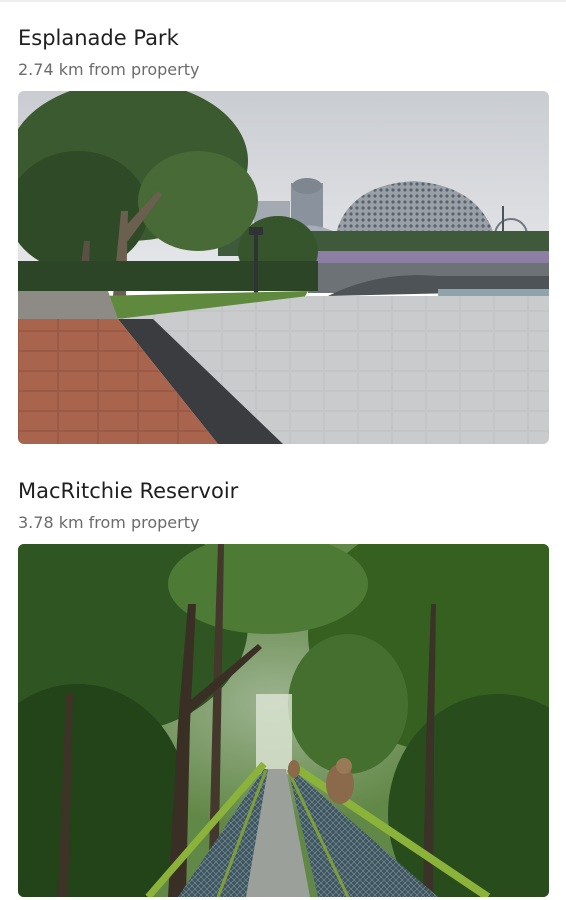 This screenshot has height=900, width=566. What do you see at coordinates (109, 69) in the screenshot?
I see `attraction-distance: 2.74 km from property` at bounding box center [109, 69].